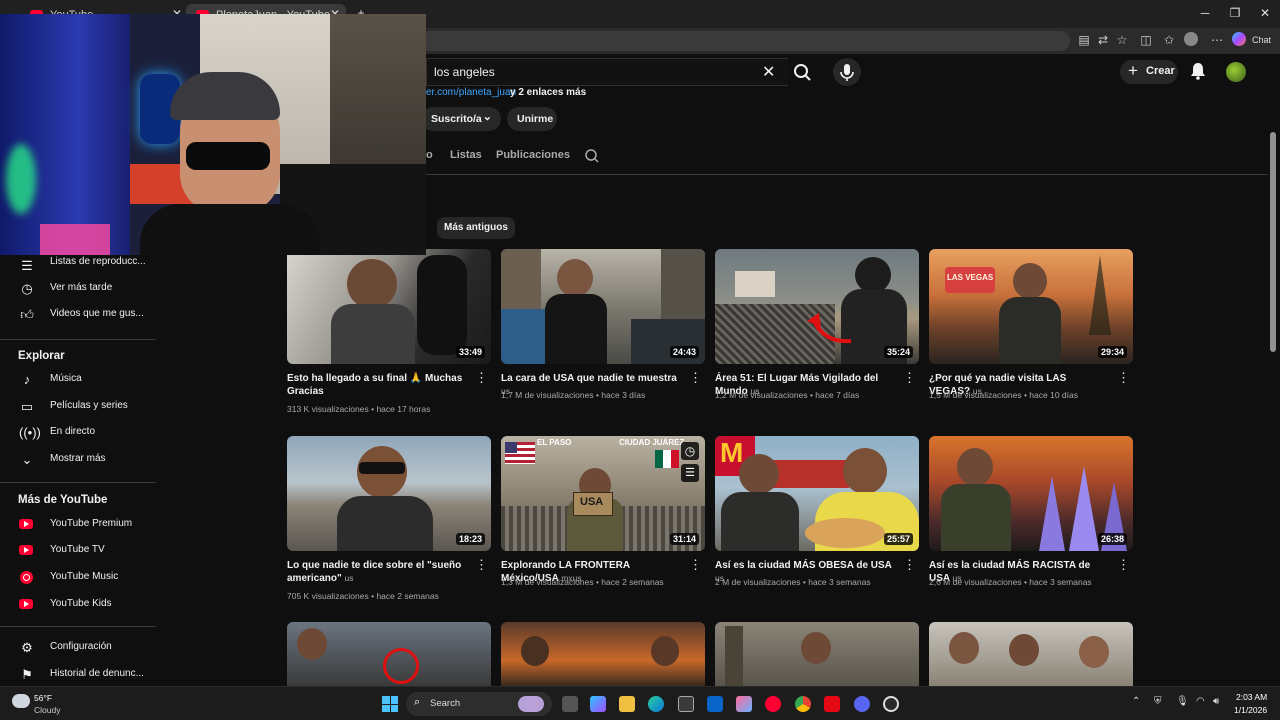 This screenshot has width=1280, height=720. I want to click on channel-more-links: y 2 enlaces más, so click(548, 92).